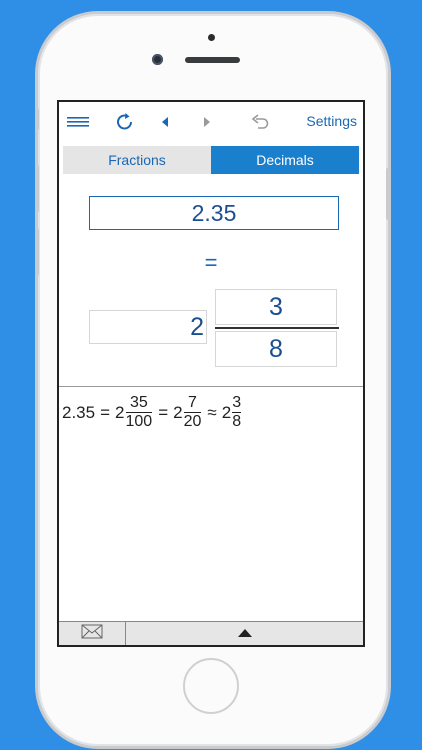 Image resolution: width=422 pixels, height=750 pixels. Describe the element at coordinates (212, 412) in the screenshot. I see `result-approx: ≈` at that location.